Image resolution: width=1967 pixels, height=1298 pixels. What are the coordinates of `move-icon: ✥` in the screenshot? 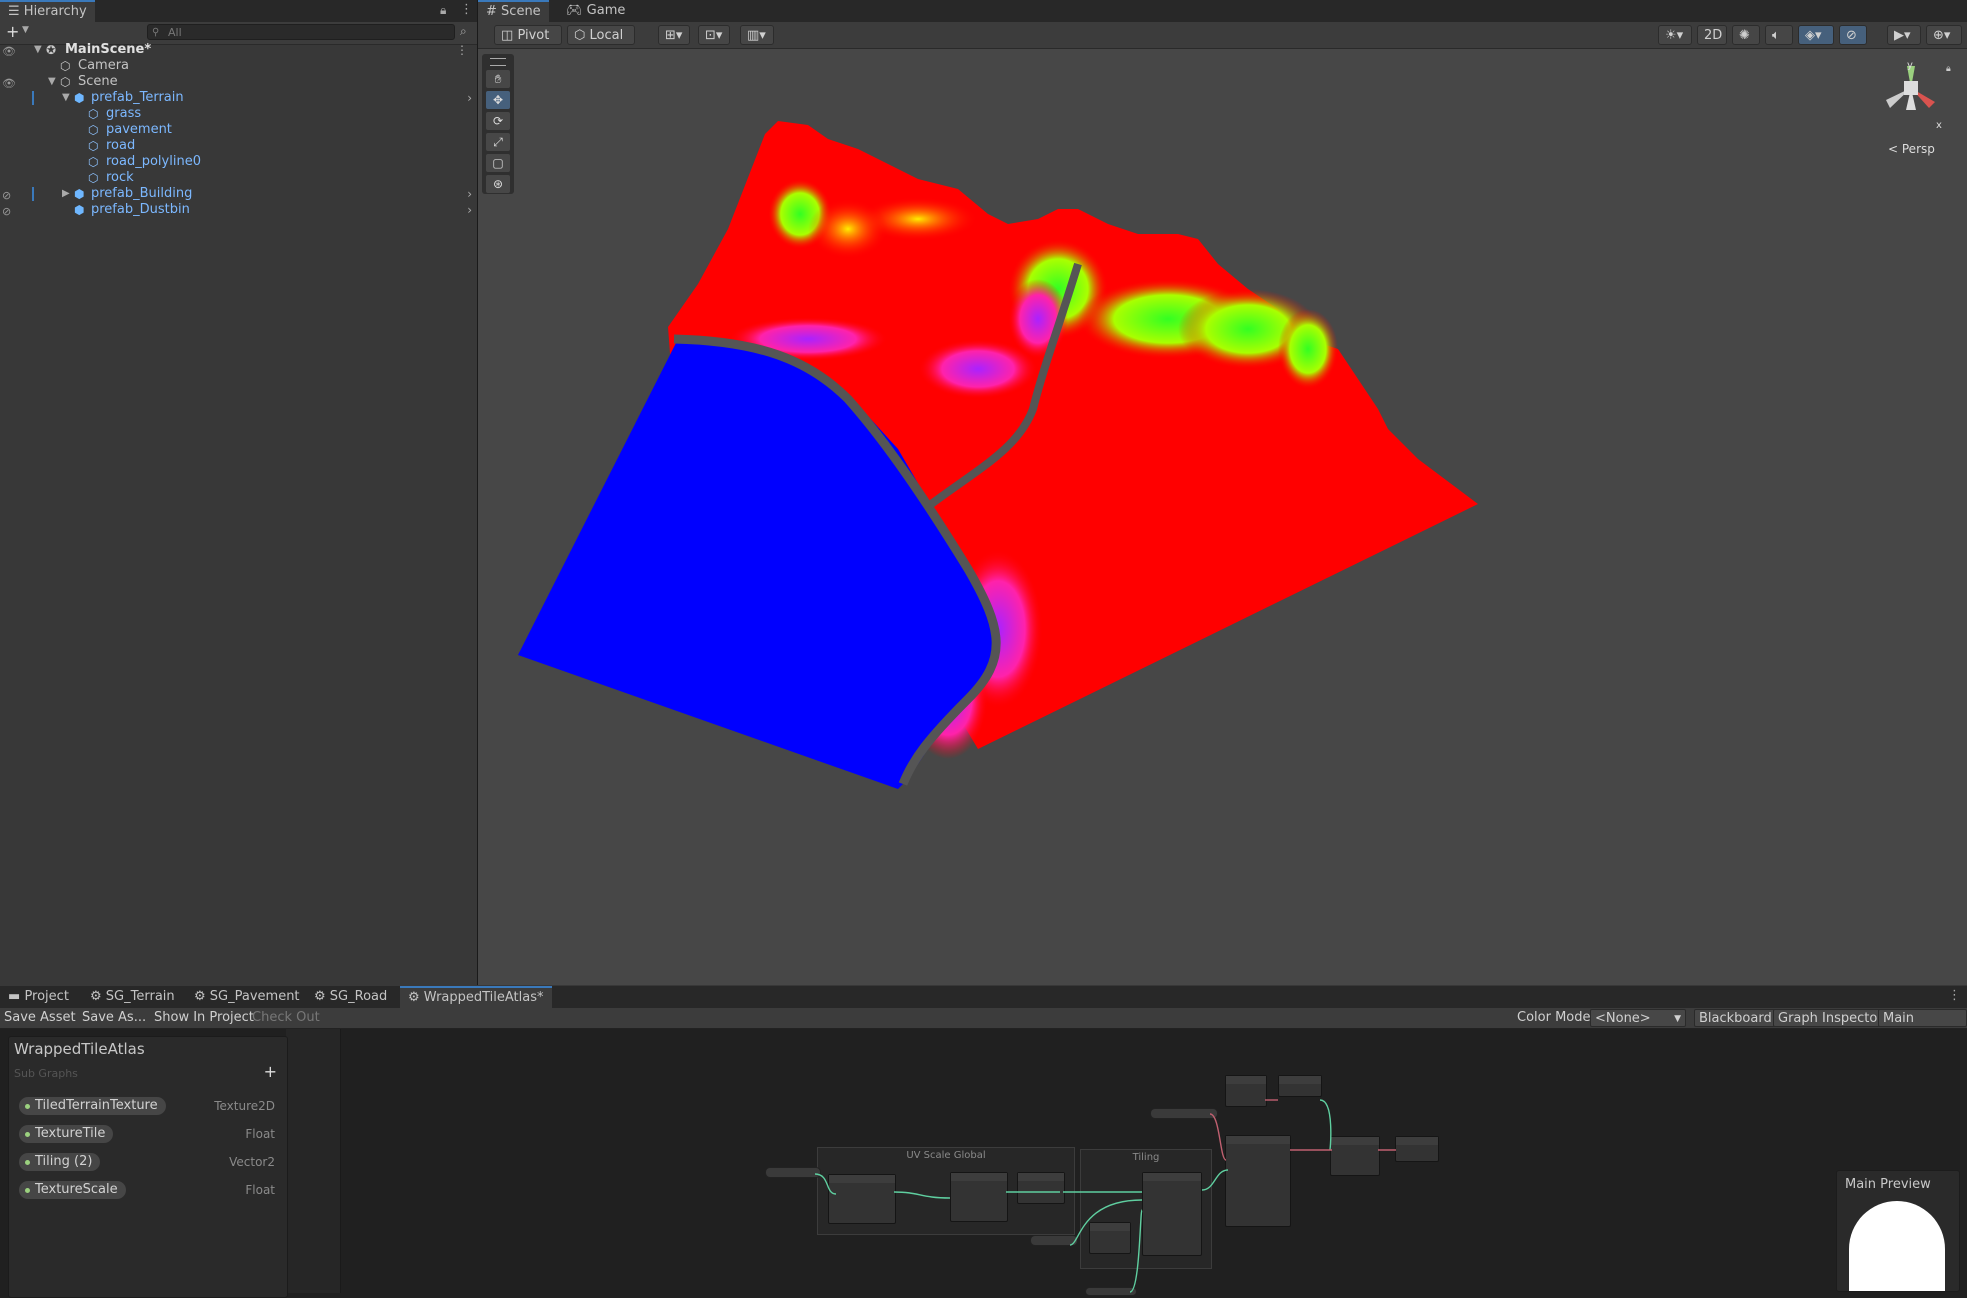 It's located at (498, 100).